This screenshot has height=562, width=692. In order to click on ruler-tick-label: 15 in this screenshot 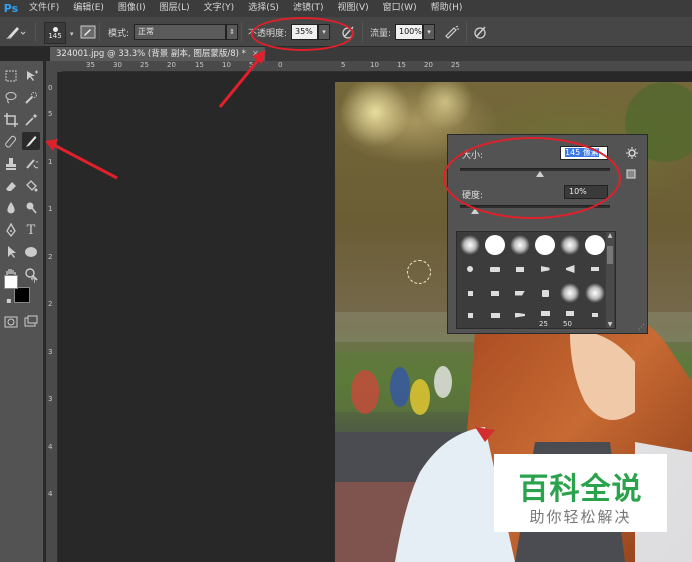, I will do `click(401, 65)`.